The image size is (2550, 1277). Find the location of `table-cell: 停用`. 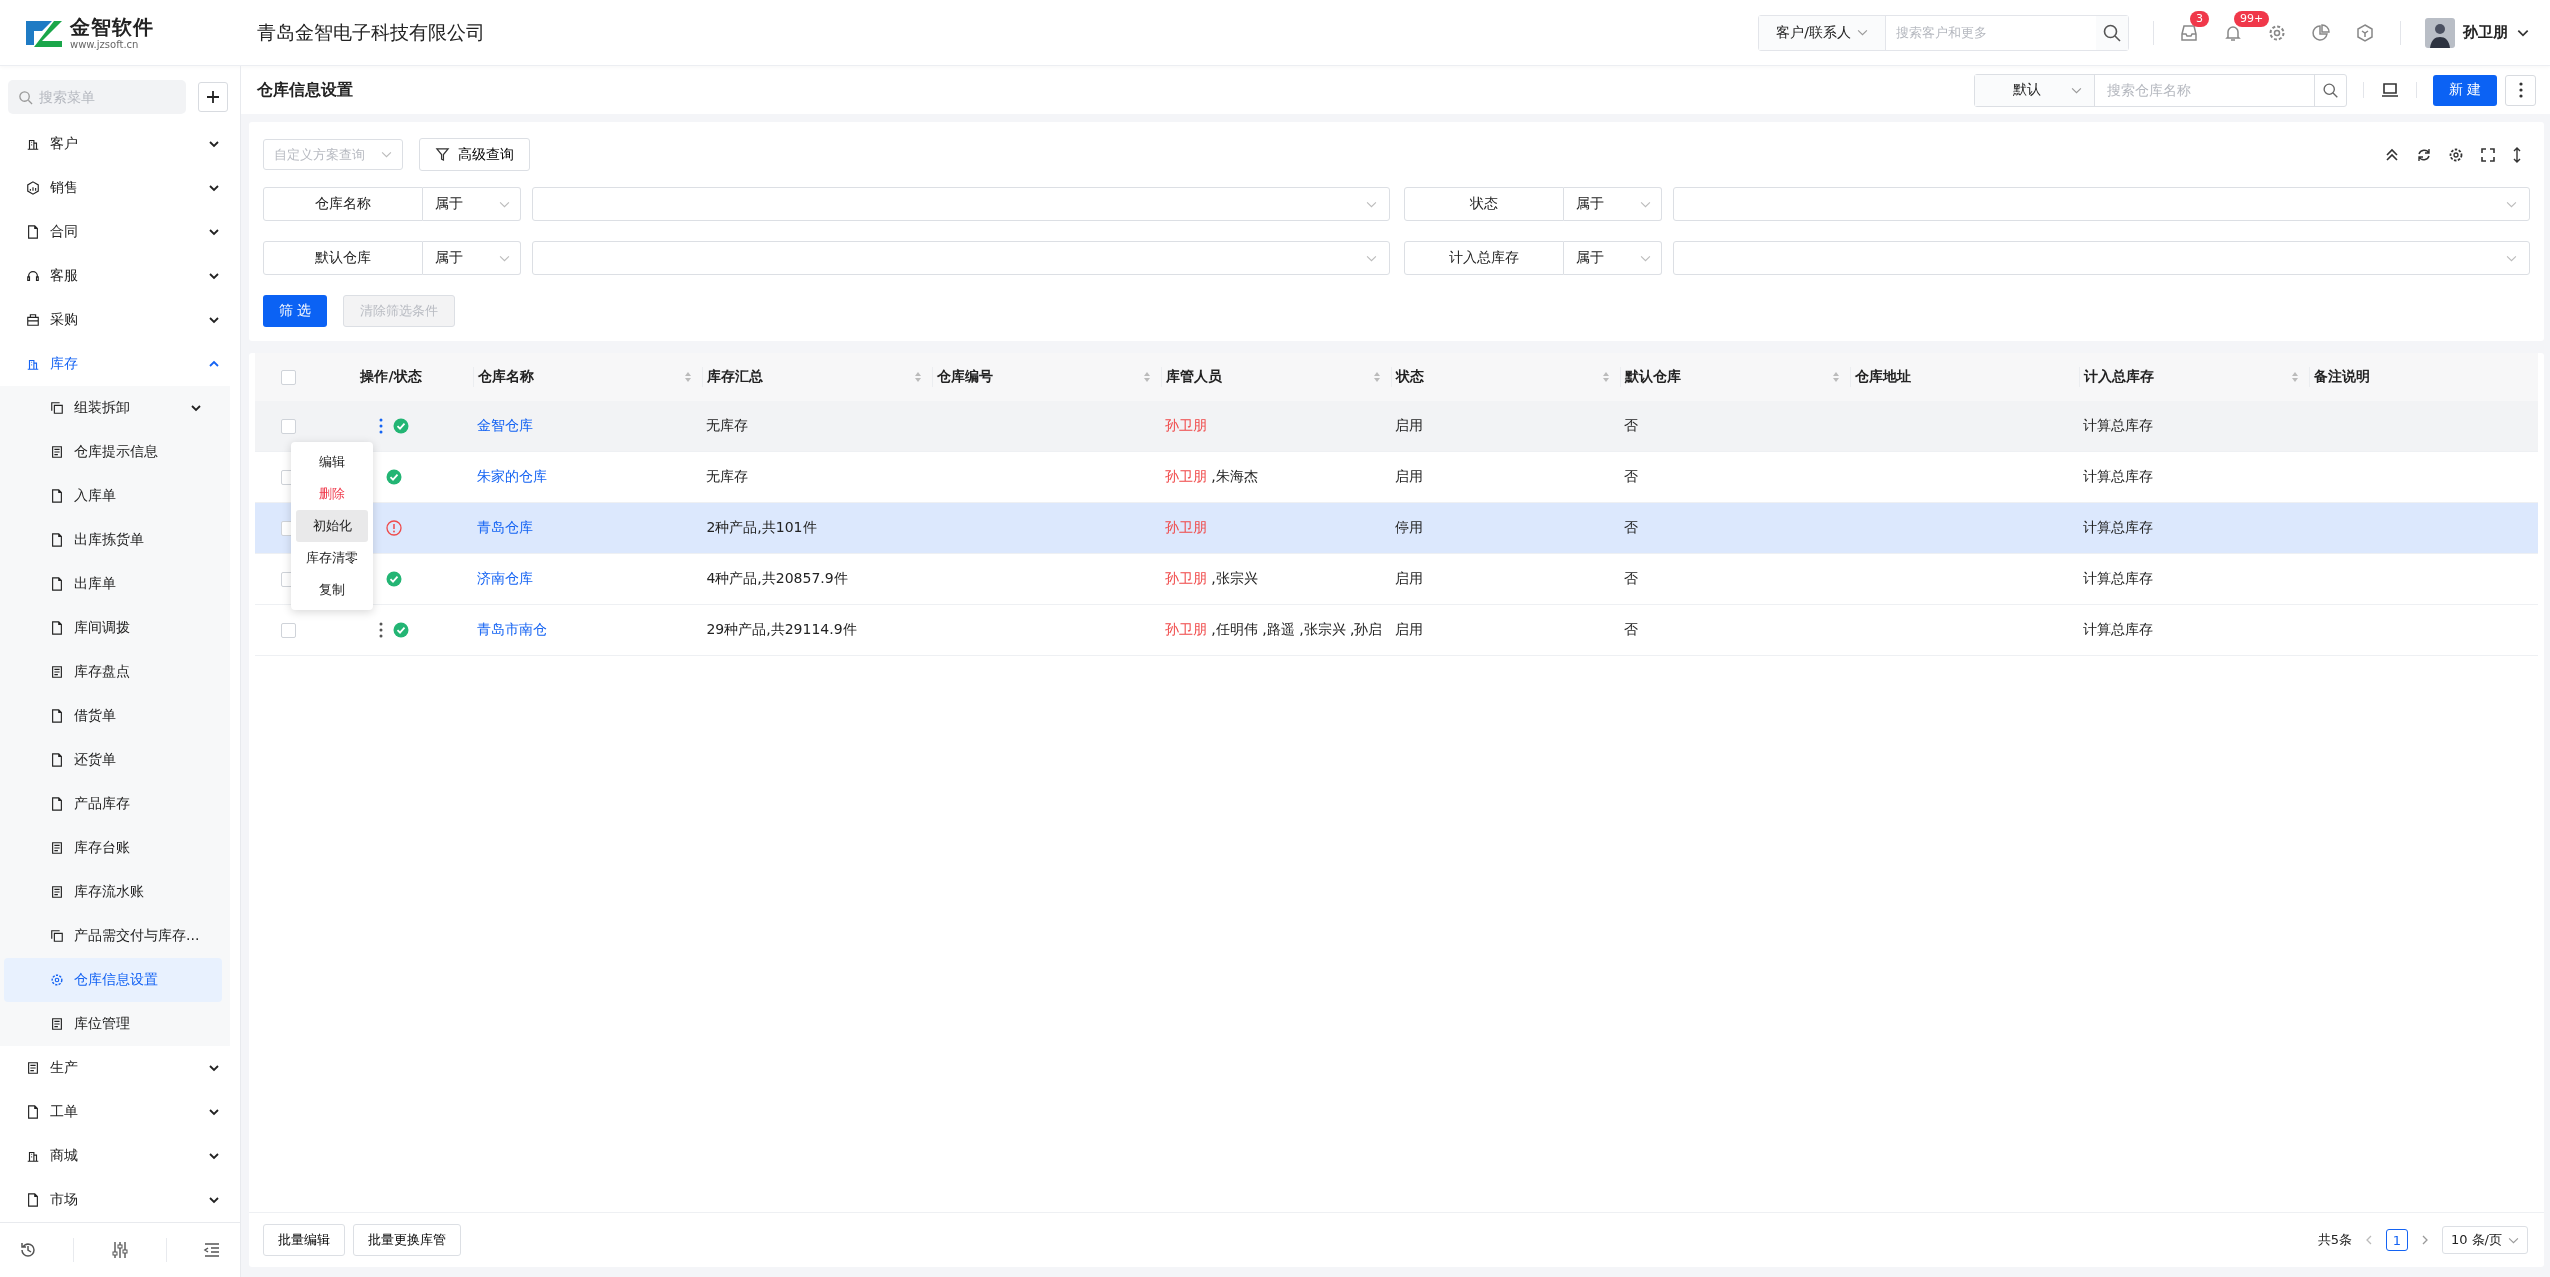

table-cell: 停用 is located at coordinates (1408, 528).